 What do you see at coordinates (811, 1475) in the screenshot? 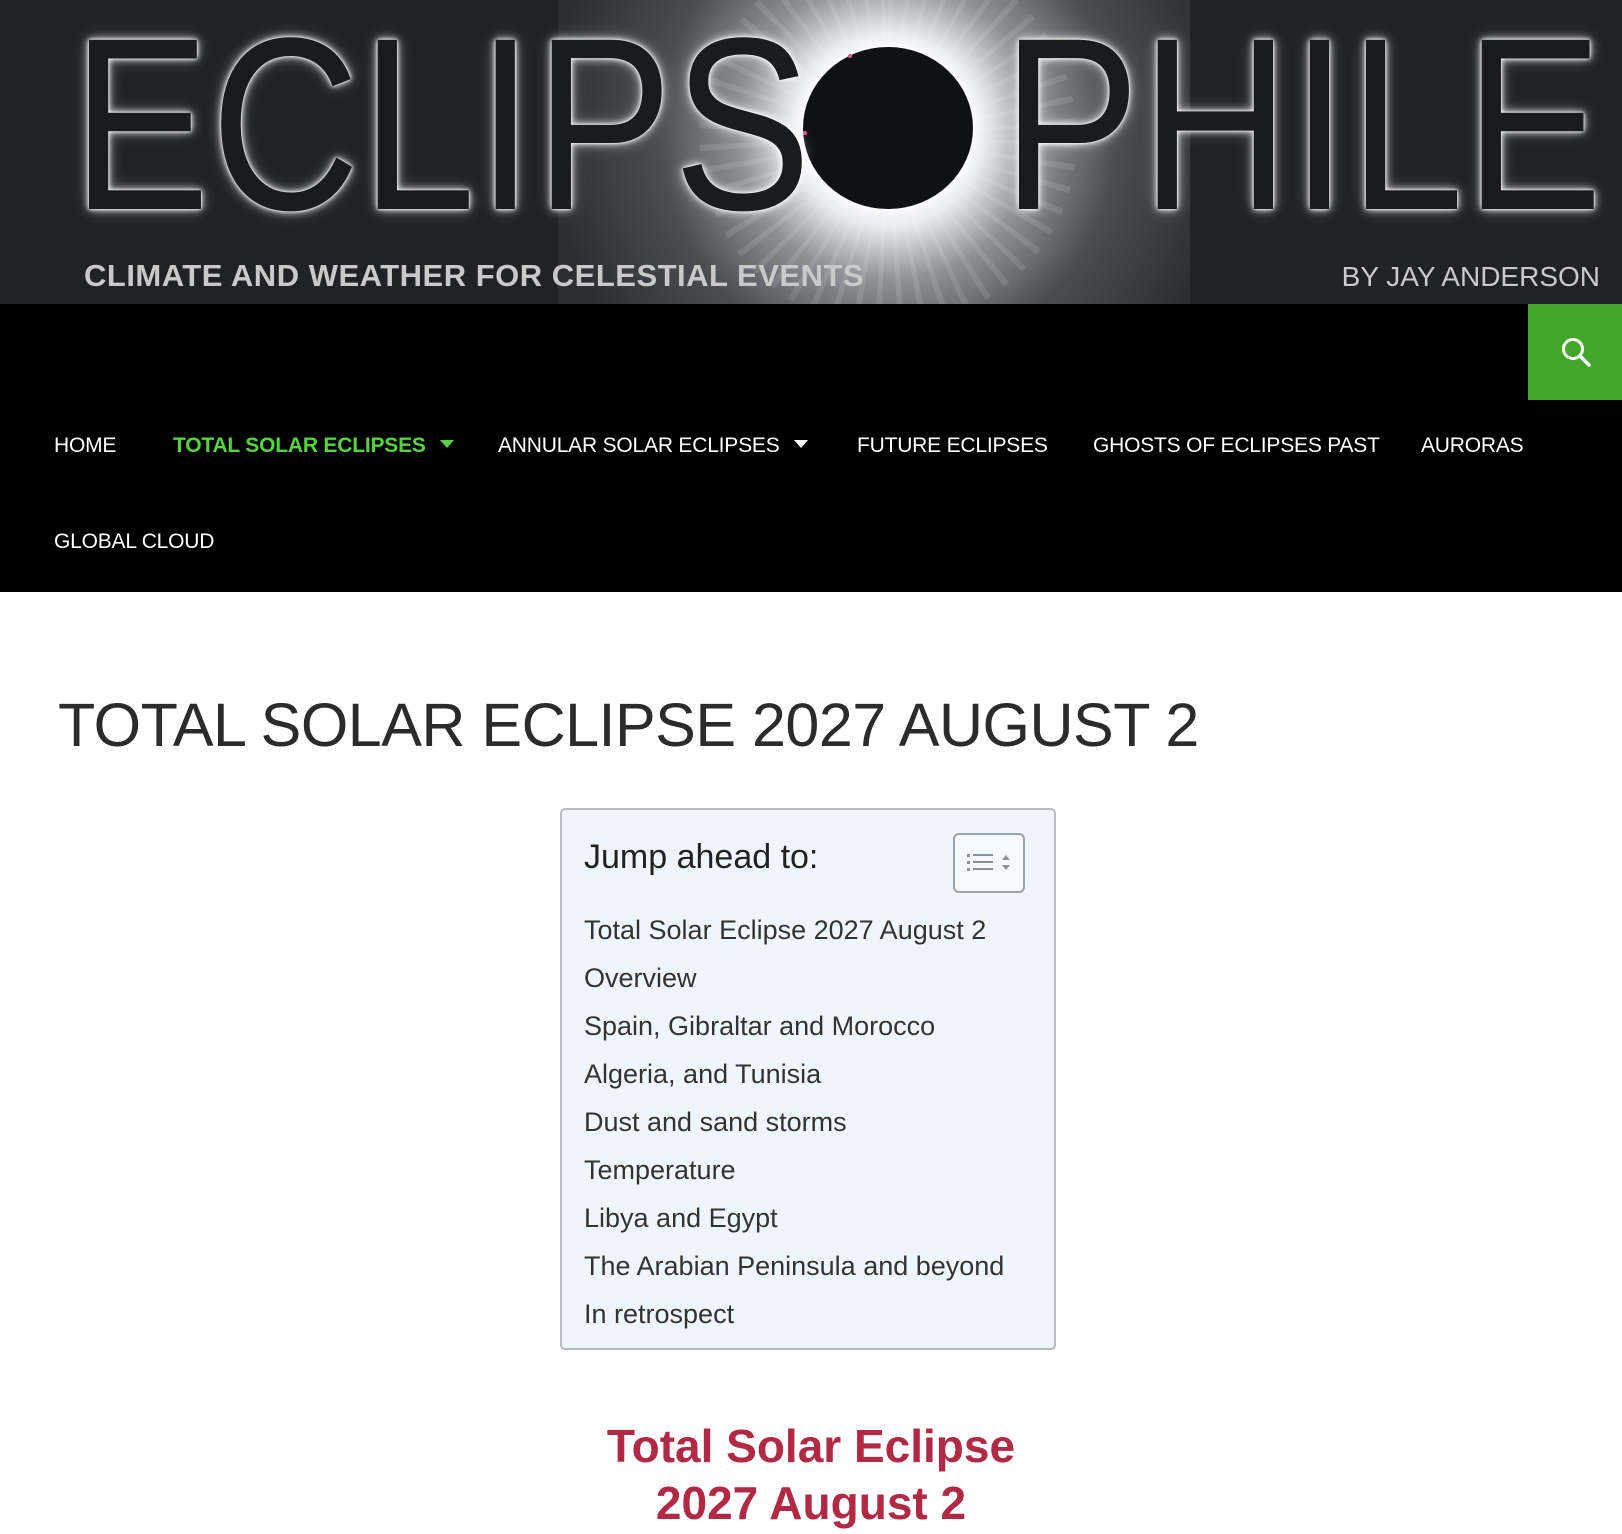
I see `section-heading: Total Solar Eclipse 2027 August 2` at bounding box center [811, 1475].